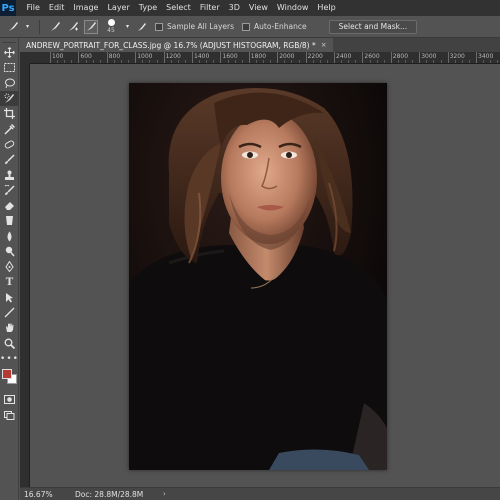 This screenshot has height=500, width=500. What do you see at coordinates (7, 374) in the screenshot?
I see `foreground-color-swatch` at bounding box center [7, 374].